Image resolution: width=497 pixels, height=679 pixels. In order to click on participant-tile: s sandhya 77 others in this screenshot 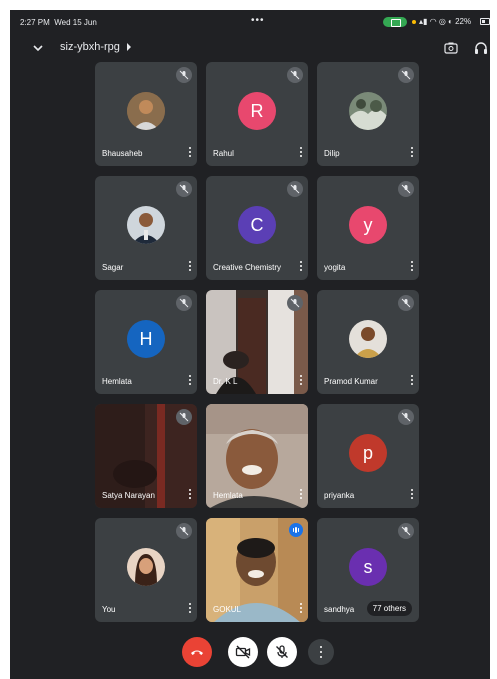, I will do `click(368, 570)`.